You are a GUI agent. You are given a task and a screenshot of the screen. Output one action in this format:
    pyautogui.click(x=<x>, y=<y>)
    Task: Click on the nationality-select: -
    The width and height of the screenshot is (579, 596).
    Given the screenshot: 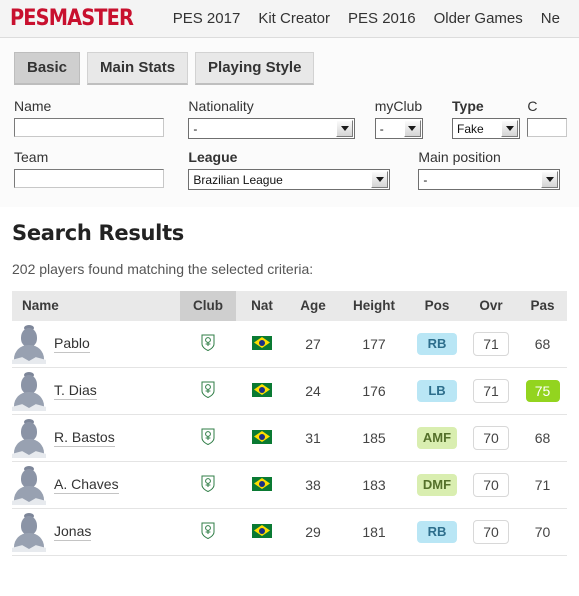 What is the action you would take?
    pyautogui.click(x=272, y=128)
    